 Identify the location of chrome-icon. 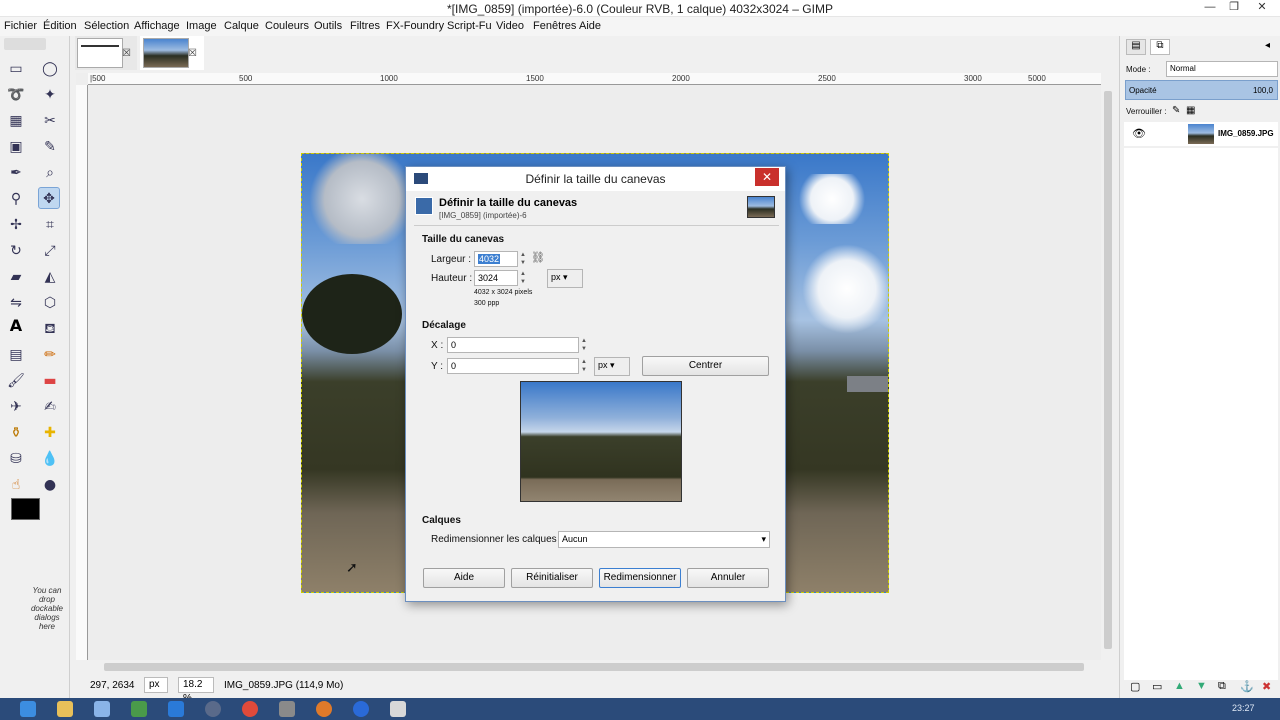
(250, 709).